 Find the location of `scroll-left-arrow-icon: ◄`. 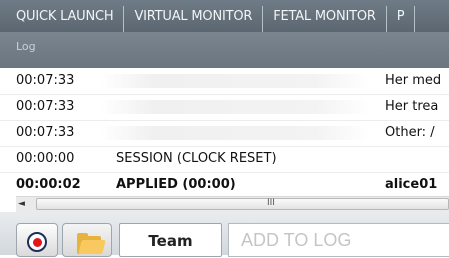

scroll-left-arrow-icon: ◄ is located at coordinates (21, 204).